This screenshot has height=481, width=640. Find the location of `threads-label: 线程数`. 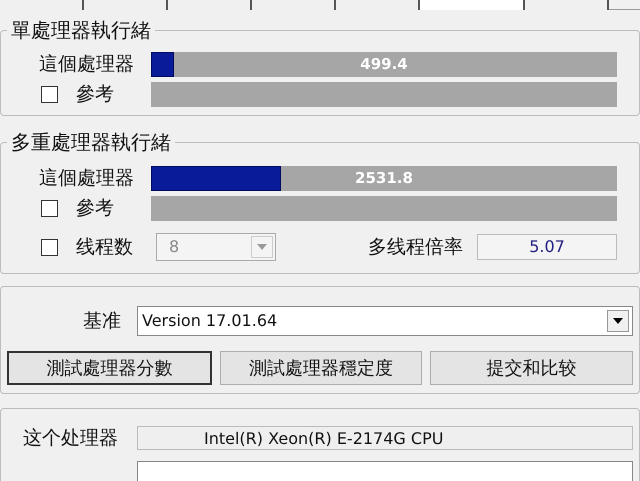

threads-label: 线程数 is located at coordinates (104, 247).